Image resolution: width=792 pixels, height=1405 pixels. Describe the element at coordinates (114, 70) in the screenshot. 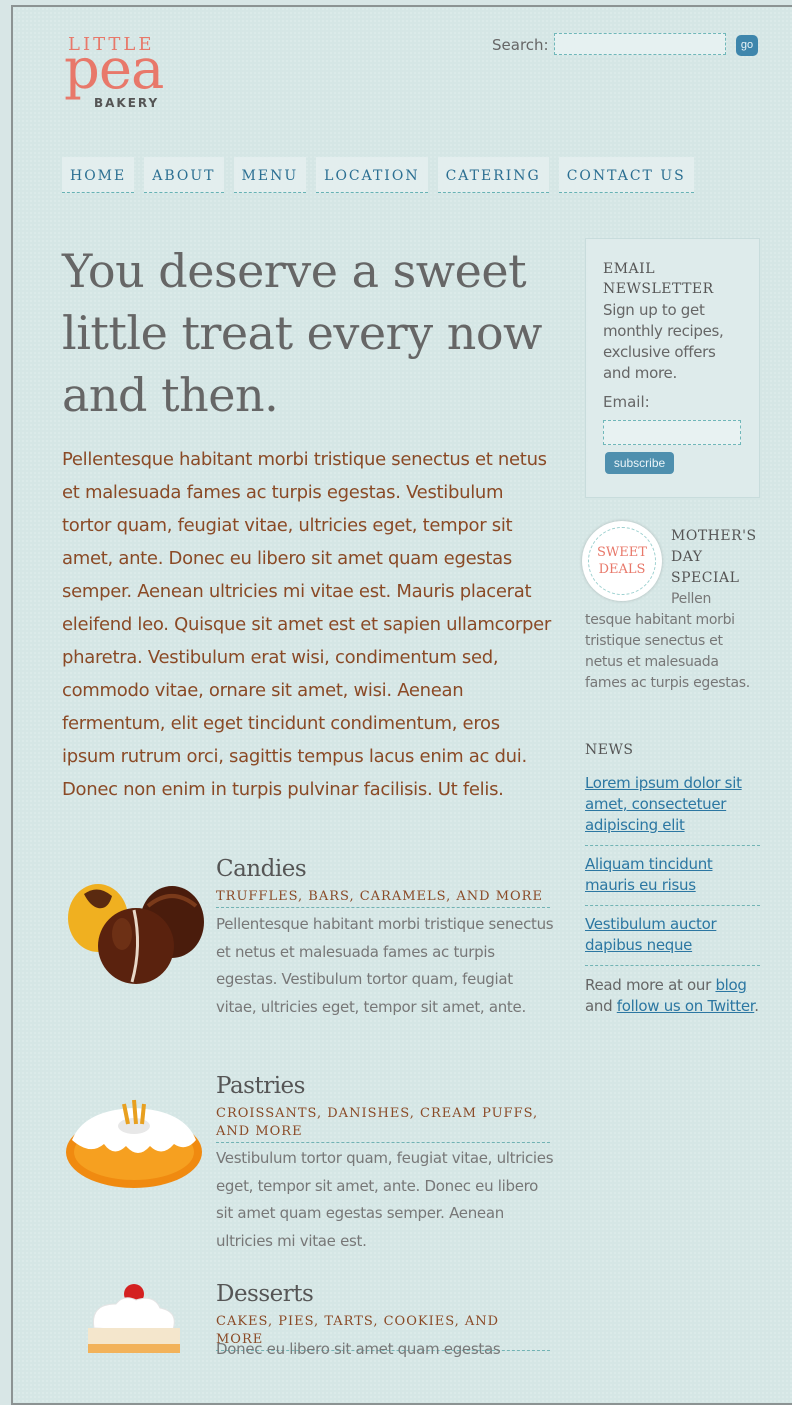

I see `logo-pea-text: pea` at that location.